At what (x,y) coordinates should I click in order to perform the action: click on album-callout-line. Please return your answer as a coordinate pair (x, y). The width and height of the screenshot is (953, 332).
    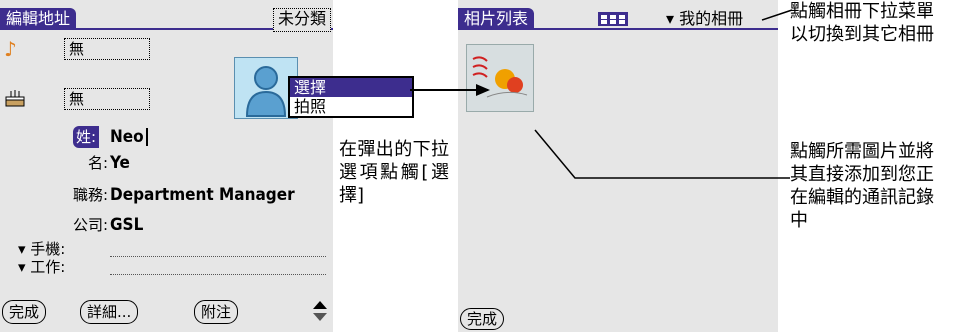
    Looking at the image, I should click on (777, 15).